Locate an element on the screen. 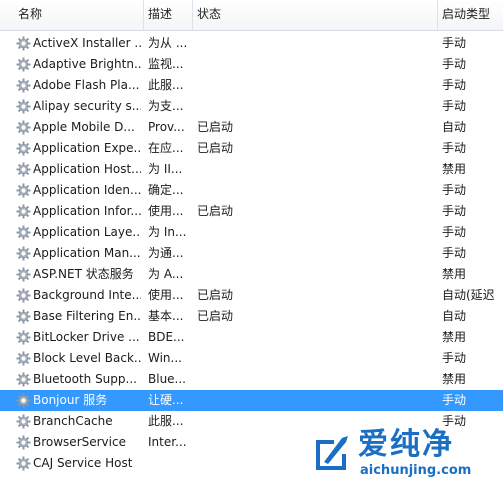 The width and height of the screenshot is (503, 483). column-header-name: 名称 is located at coordinates (79, 15).